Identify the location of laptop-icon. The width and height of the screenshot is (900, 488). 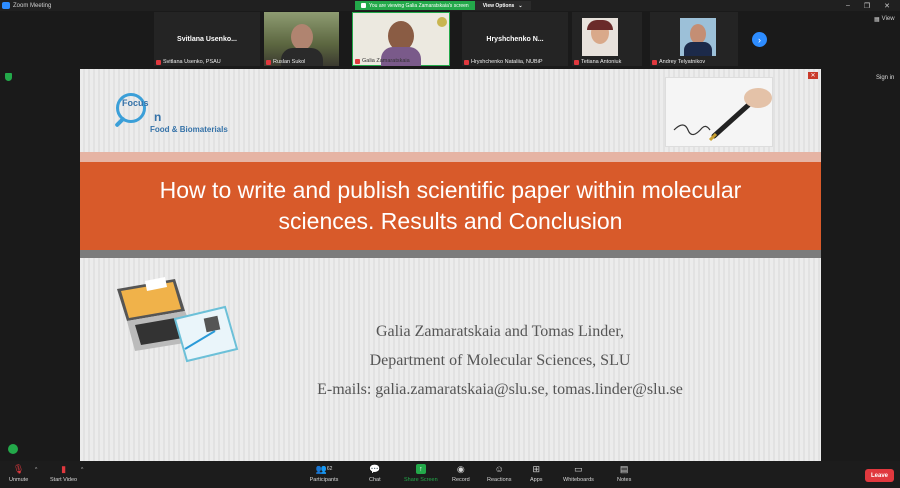
(178, 320).